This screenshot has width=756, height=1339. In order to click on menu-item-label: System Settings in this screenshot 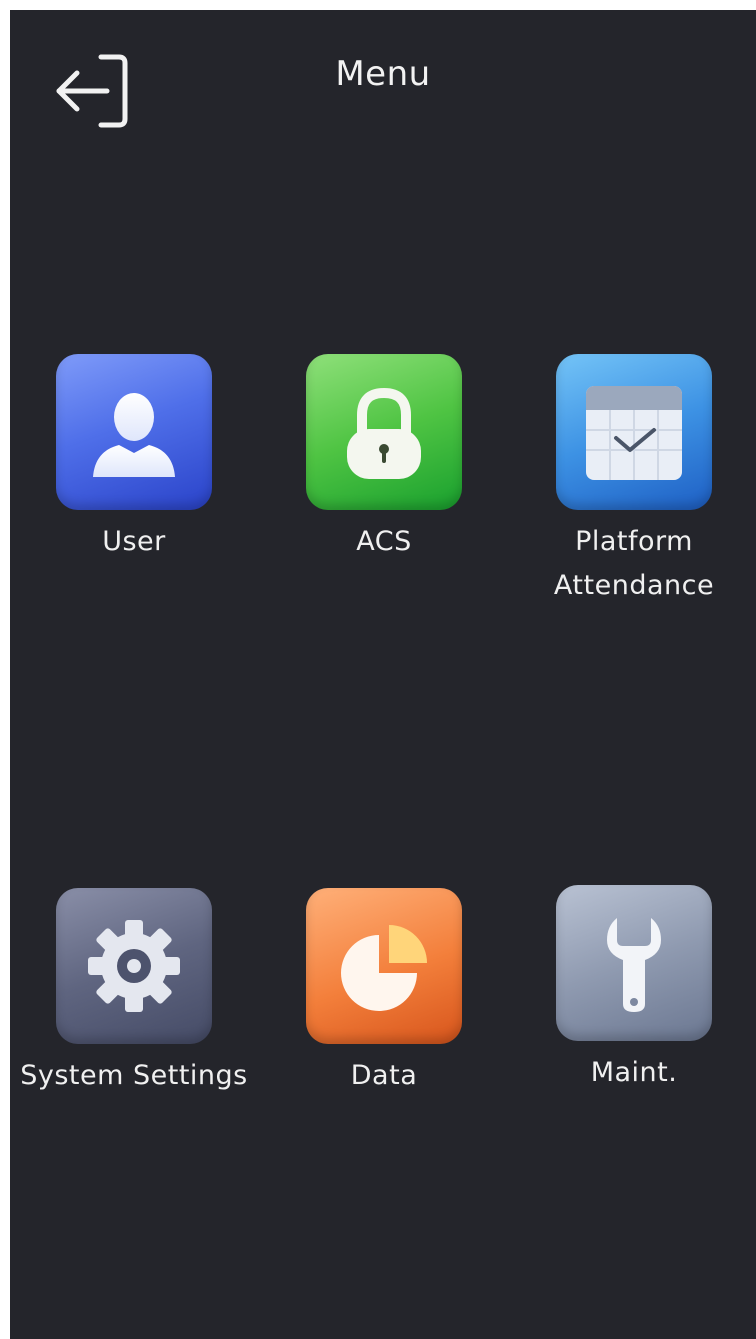, I will do `click(134, 1076)`.